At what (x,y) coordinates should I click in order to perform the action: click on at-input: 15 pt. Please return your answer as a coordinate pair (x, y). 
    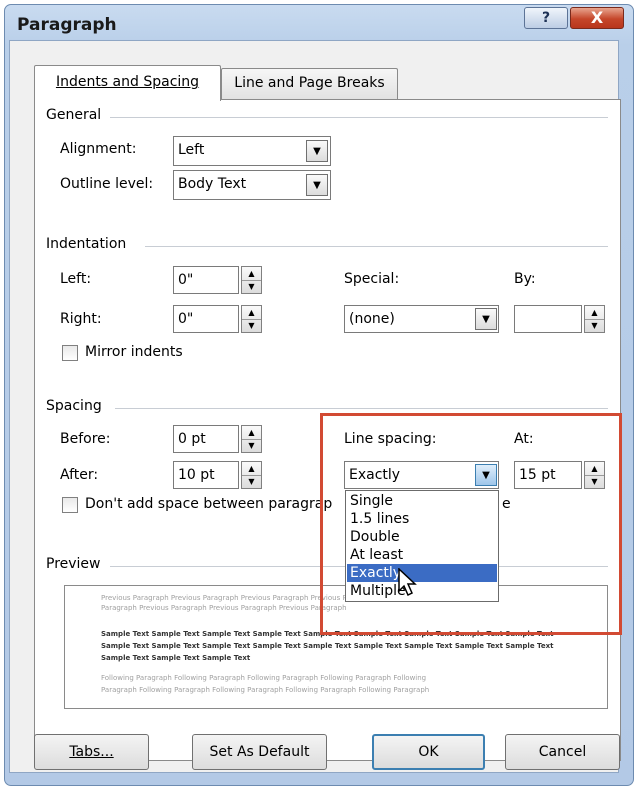
    Looking at the image, I should click on (548, 475).